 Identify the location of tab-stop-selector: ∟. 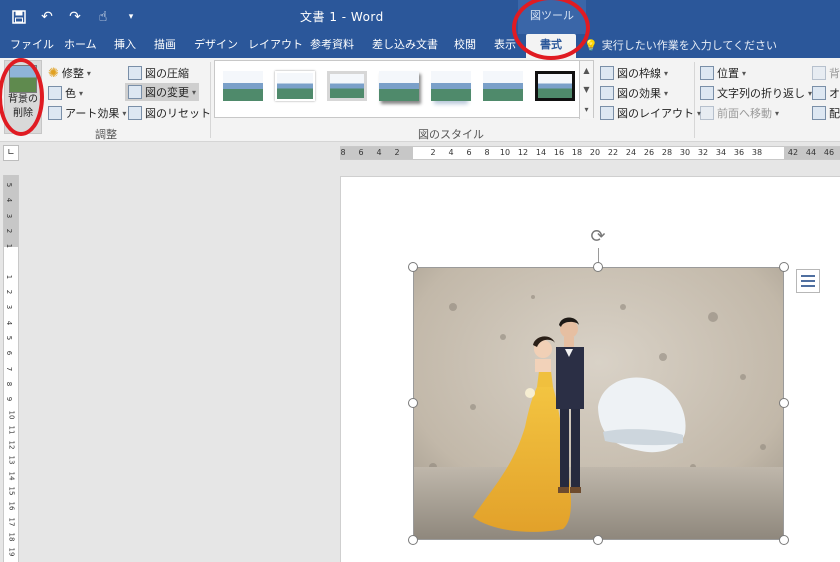
(11, 153).